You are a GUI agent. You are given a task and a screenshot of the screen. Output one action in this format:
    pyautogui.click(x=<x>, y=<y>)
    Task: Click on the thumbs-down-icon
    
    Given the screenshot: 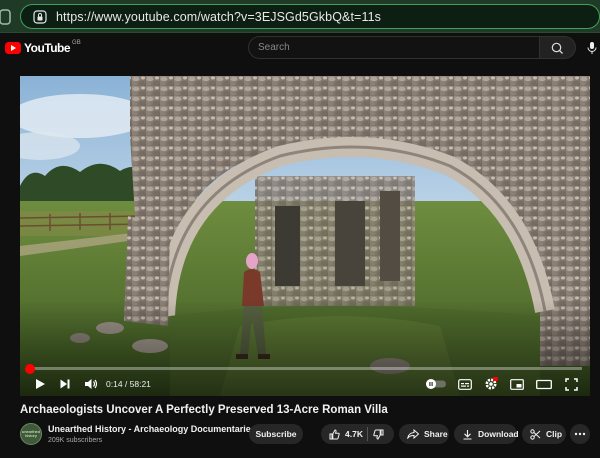 What is the action you would take?
    pyautogui.click(x=378, y=434)
    